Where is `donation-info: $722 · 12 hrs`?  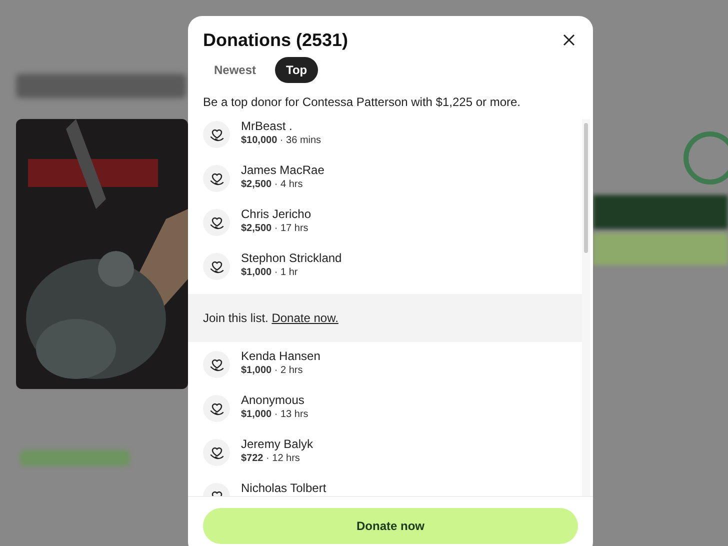
donation-info: $722 · 12 hrs is located at coordinates (271, 459).